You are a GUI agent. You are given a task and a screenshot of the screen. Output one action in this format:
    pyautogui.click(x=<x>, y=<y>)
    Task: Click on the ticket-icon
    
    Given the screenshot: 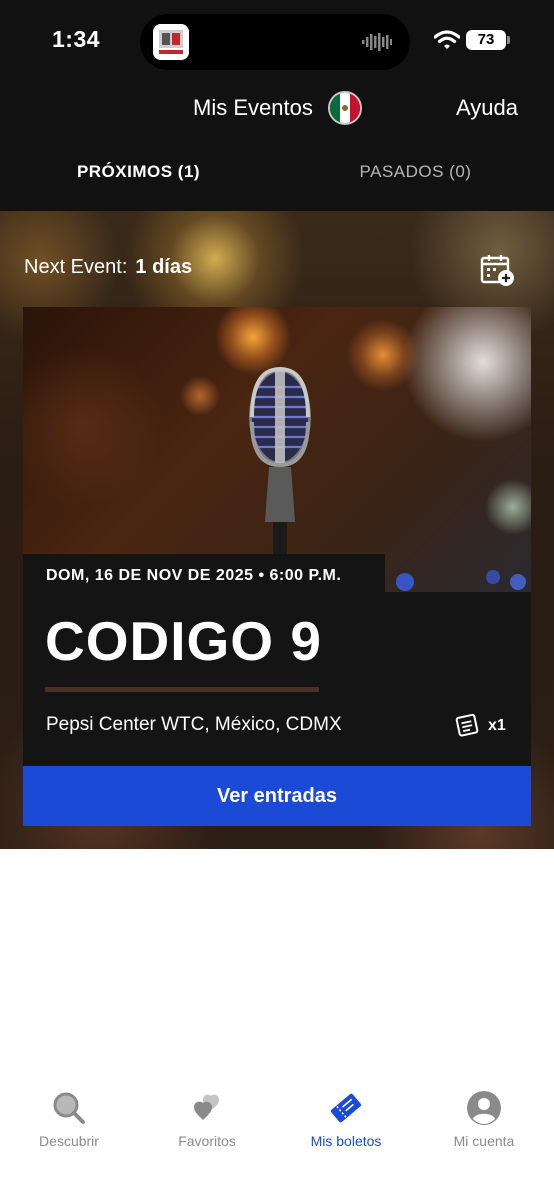 What is the action you would take?
    pyautogui.click(x=467, y=725)
    